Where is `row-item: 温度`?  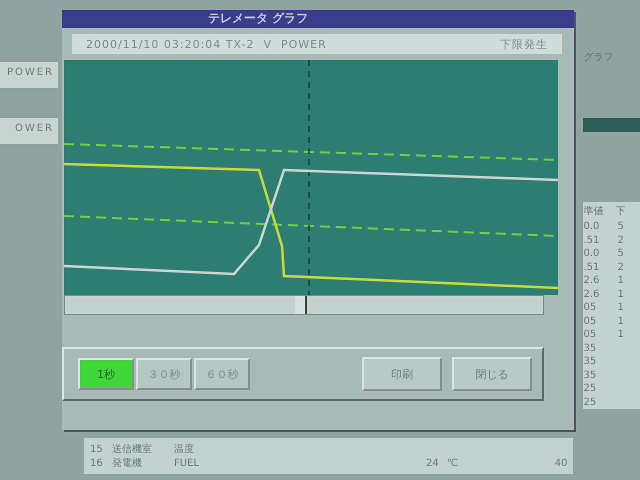 row-item: 温度 is located at coordinates (184, 449).